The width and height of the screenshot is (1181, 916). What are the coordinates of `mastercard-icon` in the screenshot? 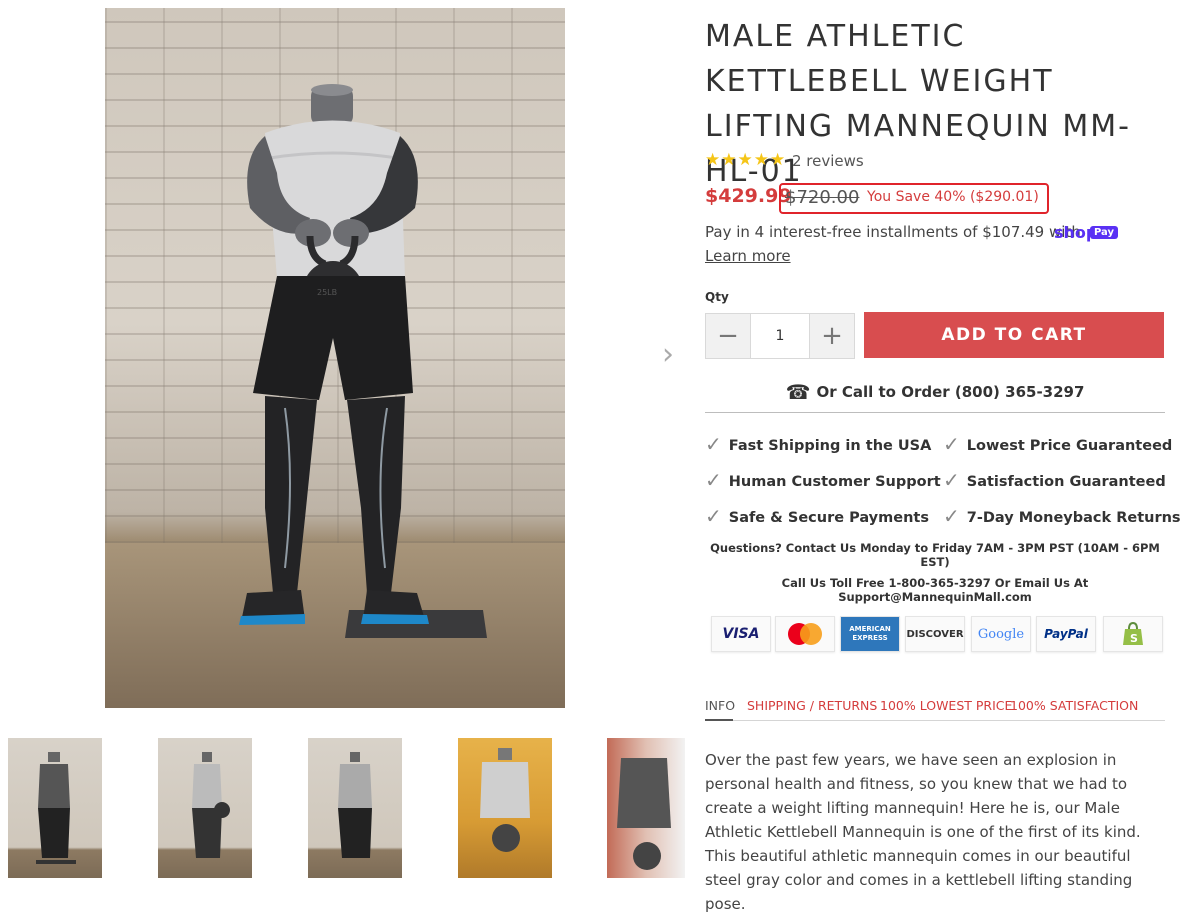 It's located at (805, 634).